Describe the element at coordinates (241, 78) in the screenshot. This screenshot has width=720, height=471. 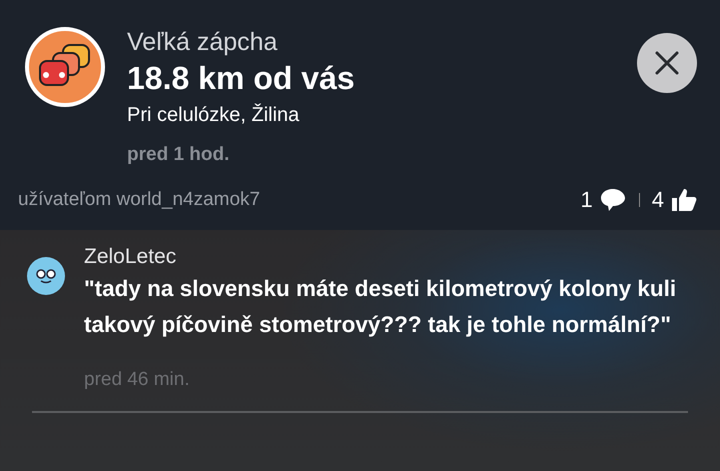
I see `alert-distance: 18.8 km od vás` at that location.